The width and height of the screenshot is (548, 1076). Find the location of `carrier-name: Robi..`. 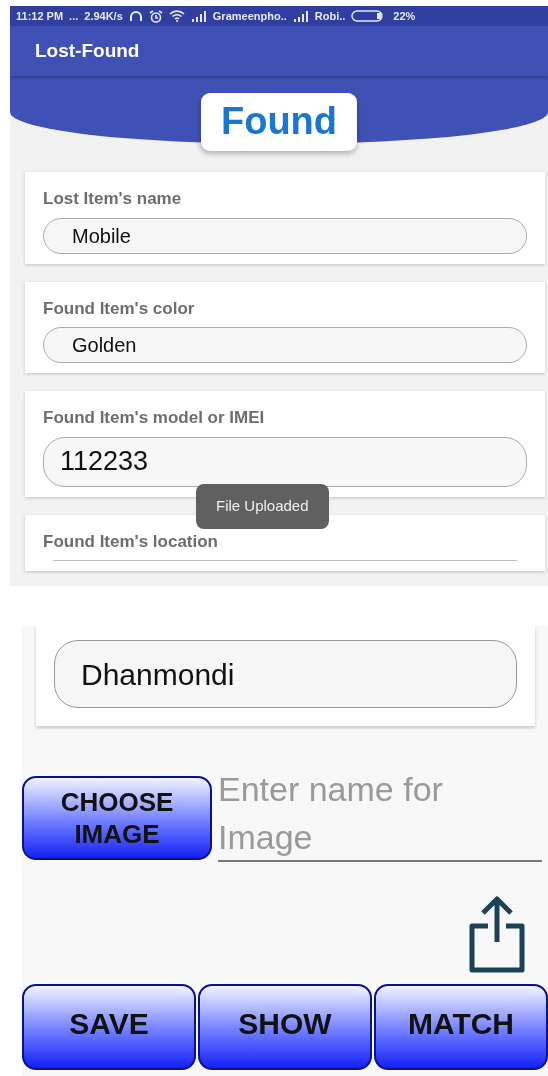

carrier-name: Robi.. is located at coordinates (330, 16).